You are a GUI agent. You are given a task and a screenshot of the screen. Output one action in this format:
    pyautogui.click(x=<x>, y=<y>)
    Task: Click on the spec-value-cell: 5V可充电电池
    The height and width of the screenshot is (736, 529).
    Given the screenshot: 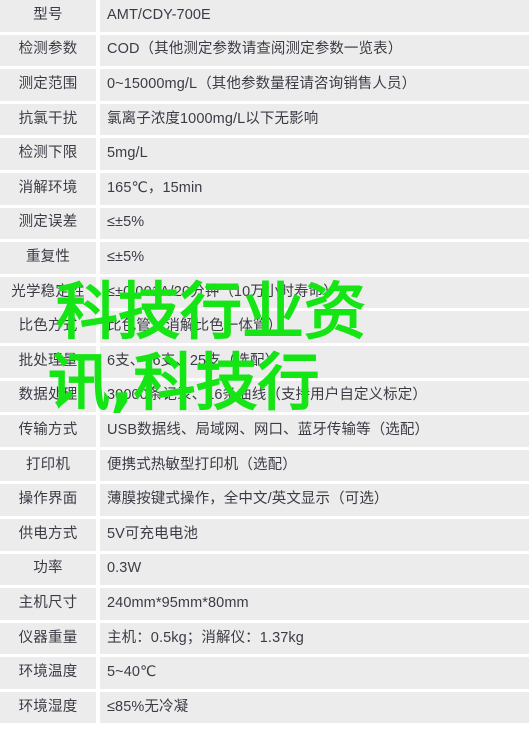 What is the action you would take?
    pyautogui.click(x=314, y=536)
    